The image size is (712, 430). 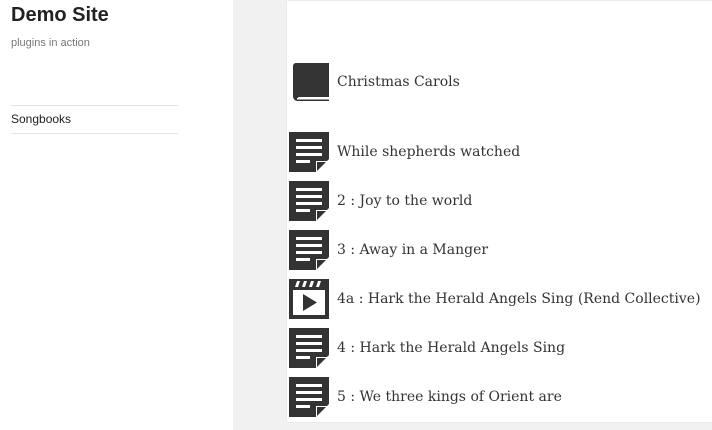 What do you see at coordinates (451, 348) in the screenshot?
I see `song-title: 4 : Hark the Herald Angels Sing` at bounding box center [451, 348].